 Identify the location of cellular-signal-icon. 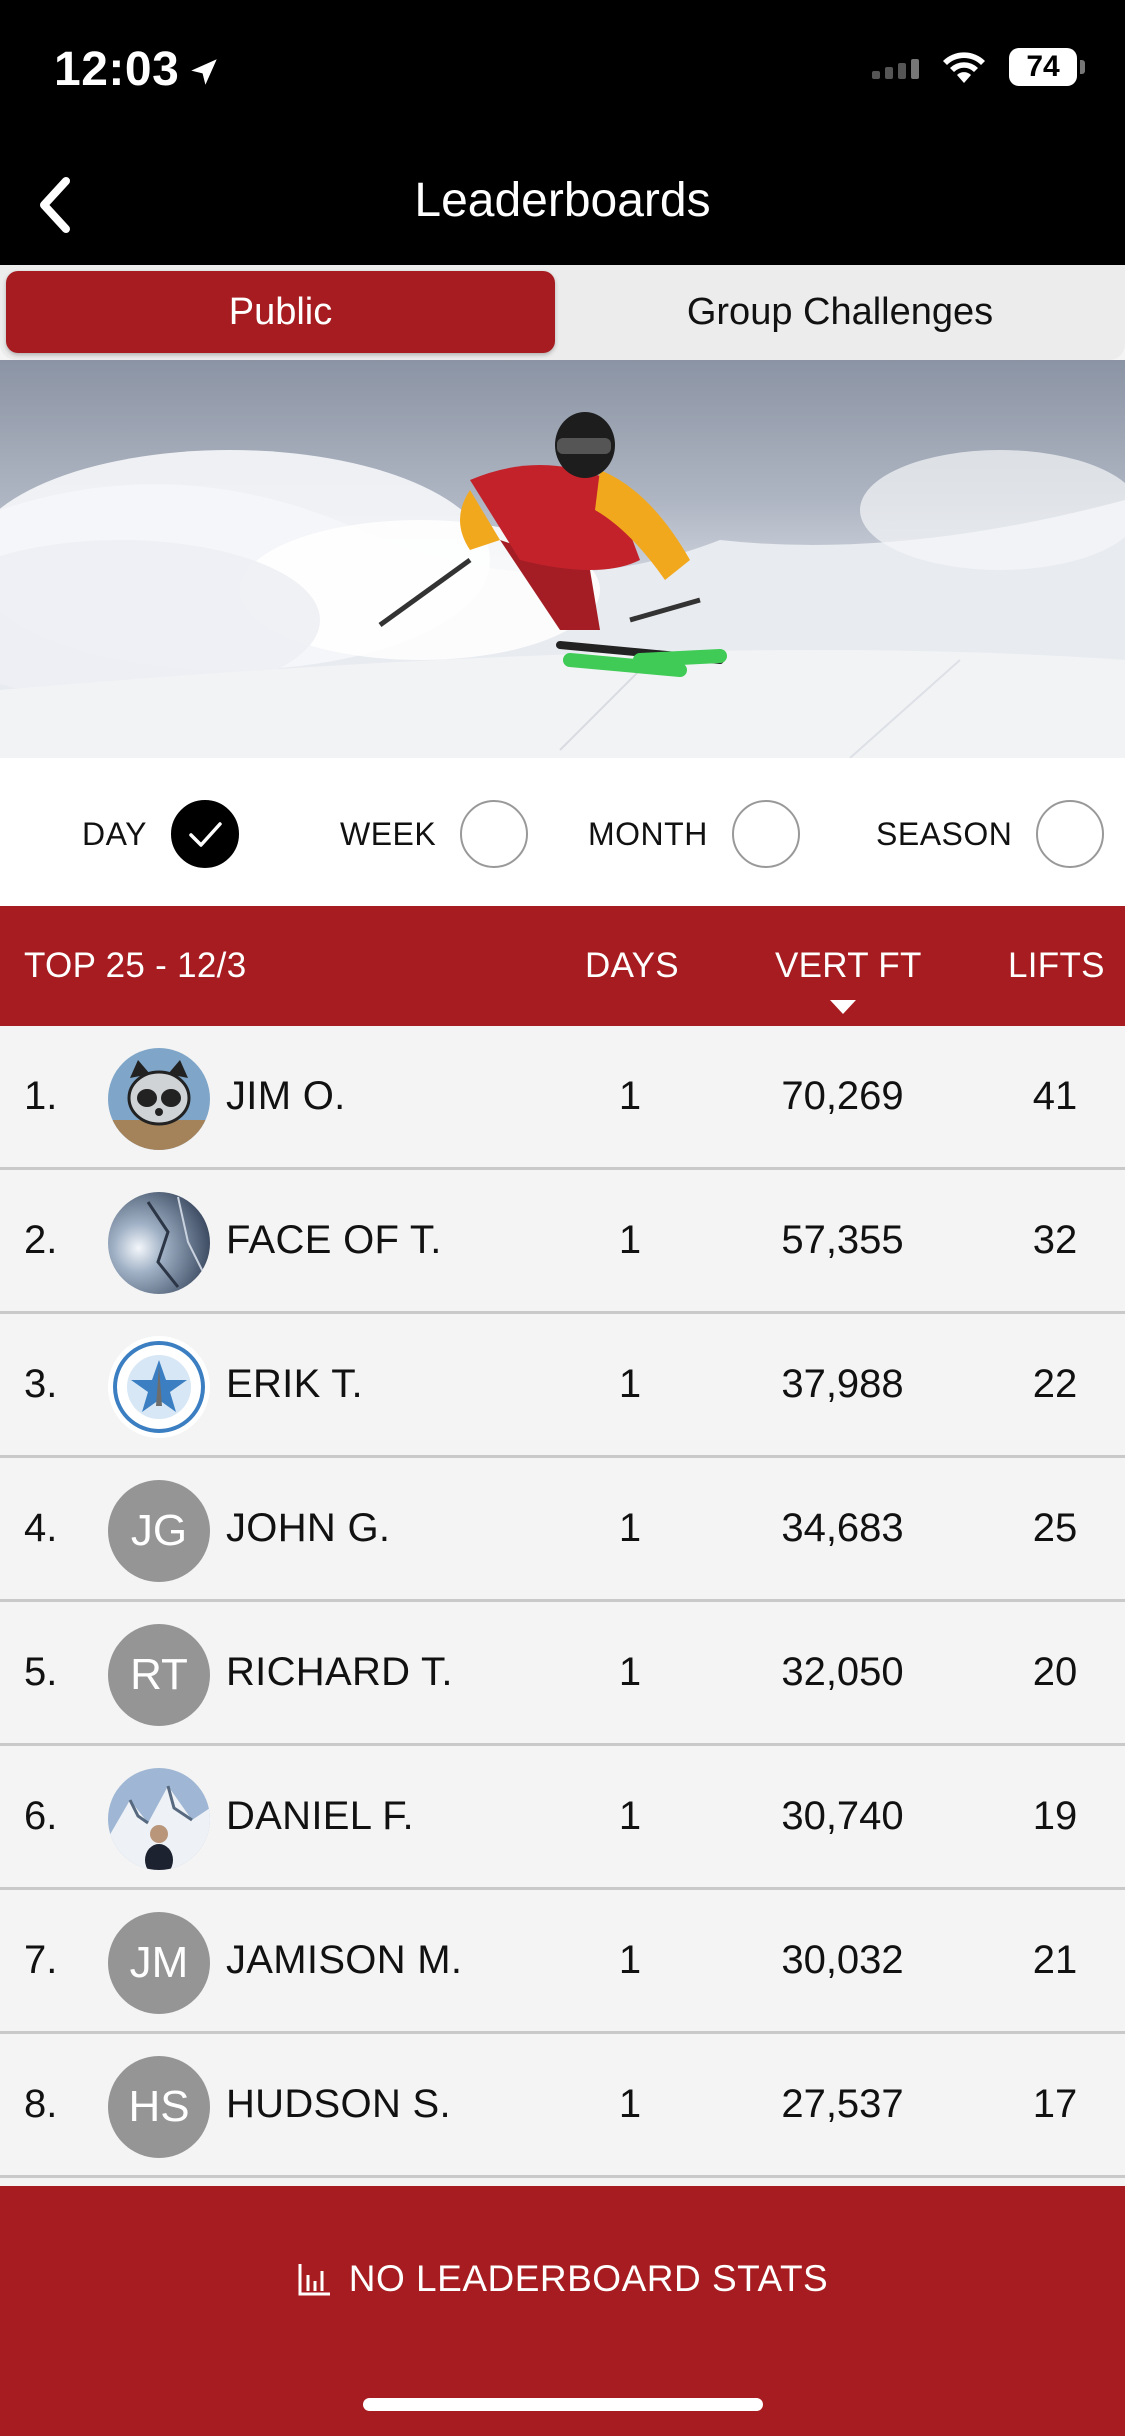
(895, 67).